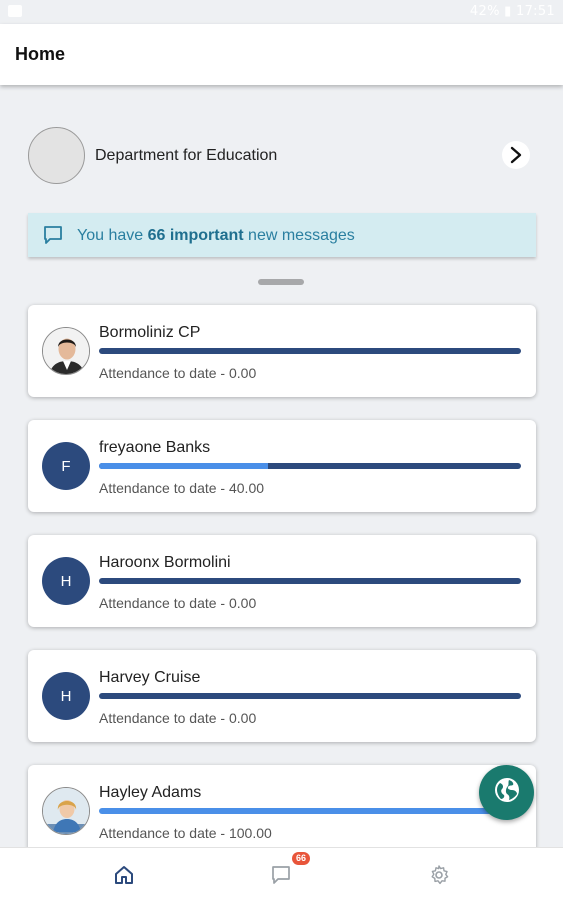 This screenshot has width=563, height=900. I want to click on student-avatar: F, so click(66, 466).